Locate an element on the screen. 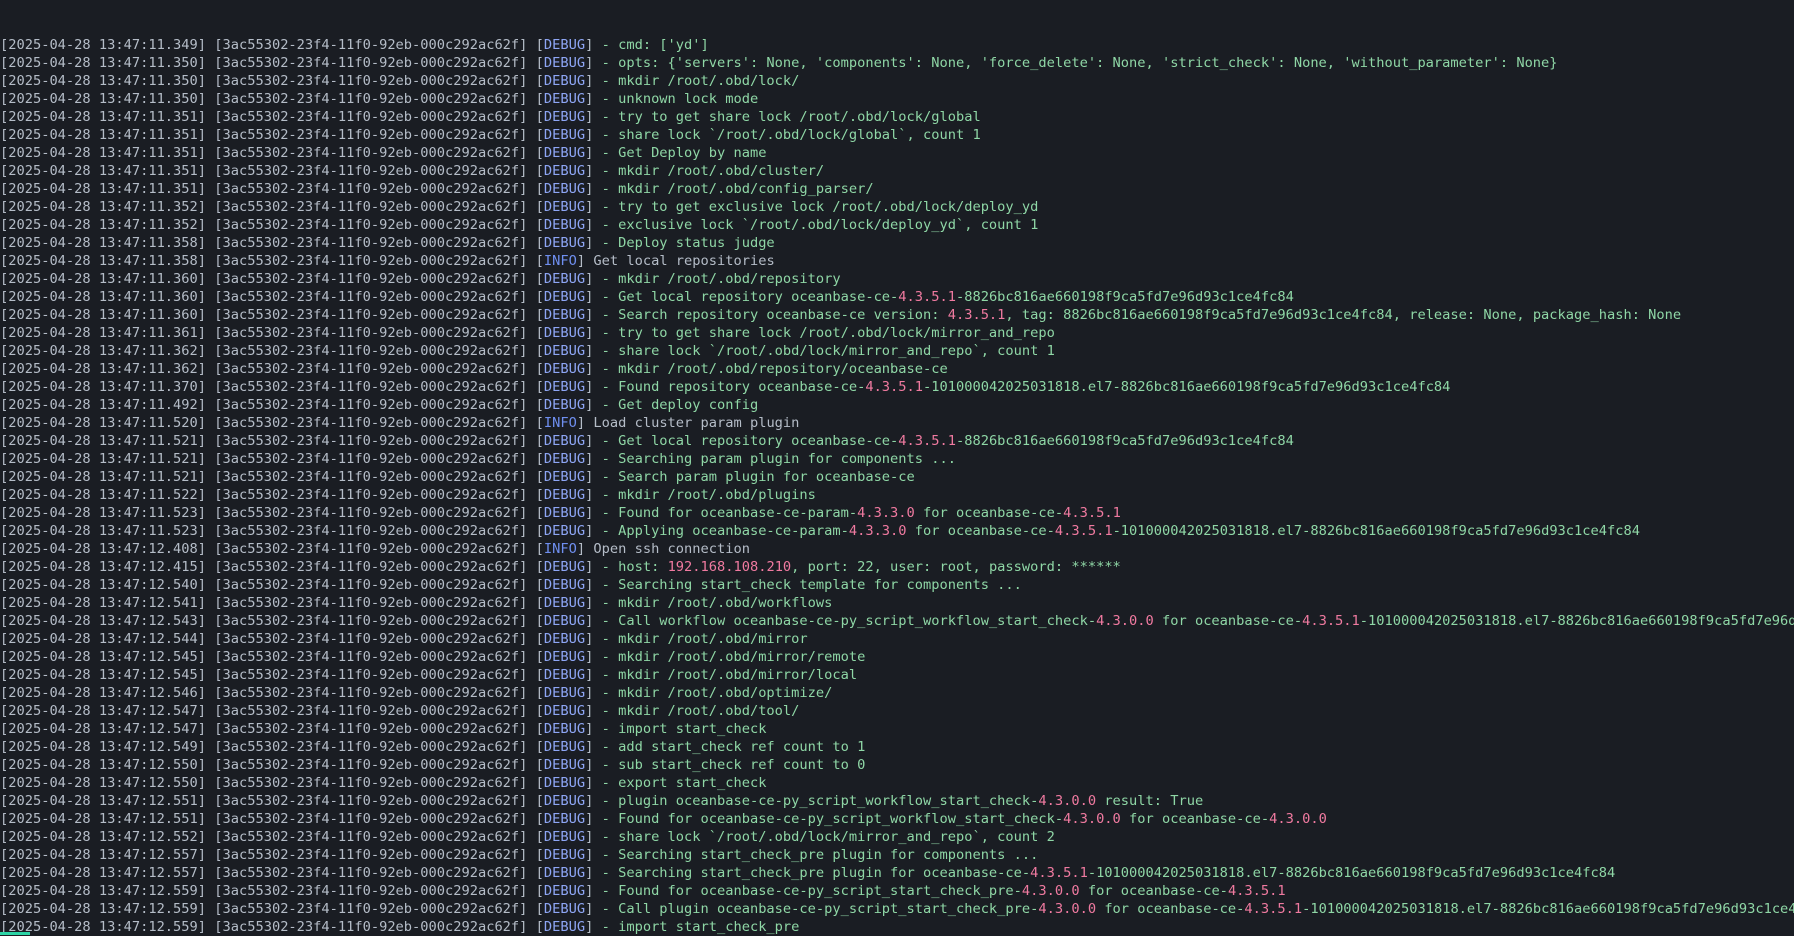 The image size is (1794, 936). log-message: - mkdir /root/.obd/cluster/ is located at coordinates (713, 171).